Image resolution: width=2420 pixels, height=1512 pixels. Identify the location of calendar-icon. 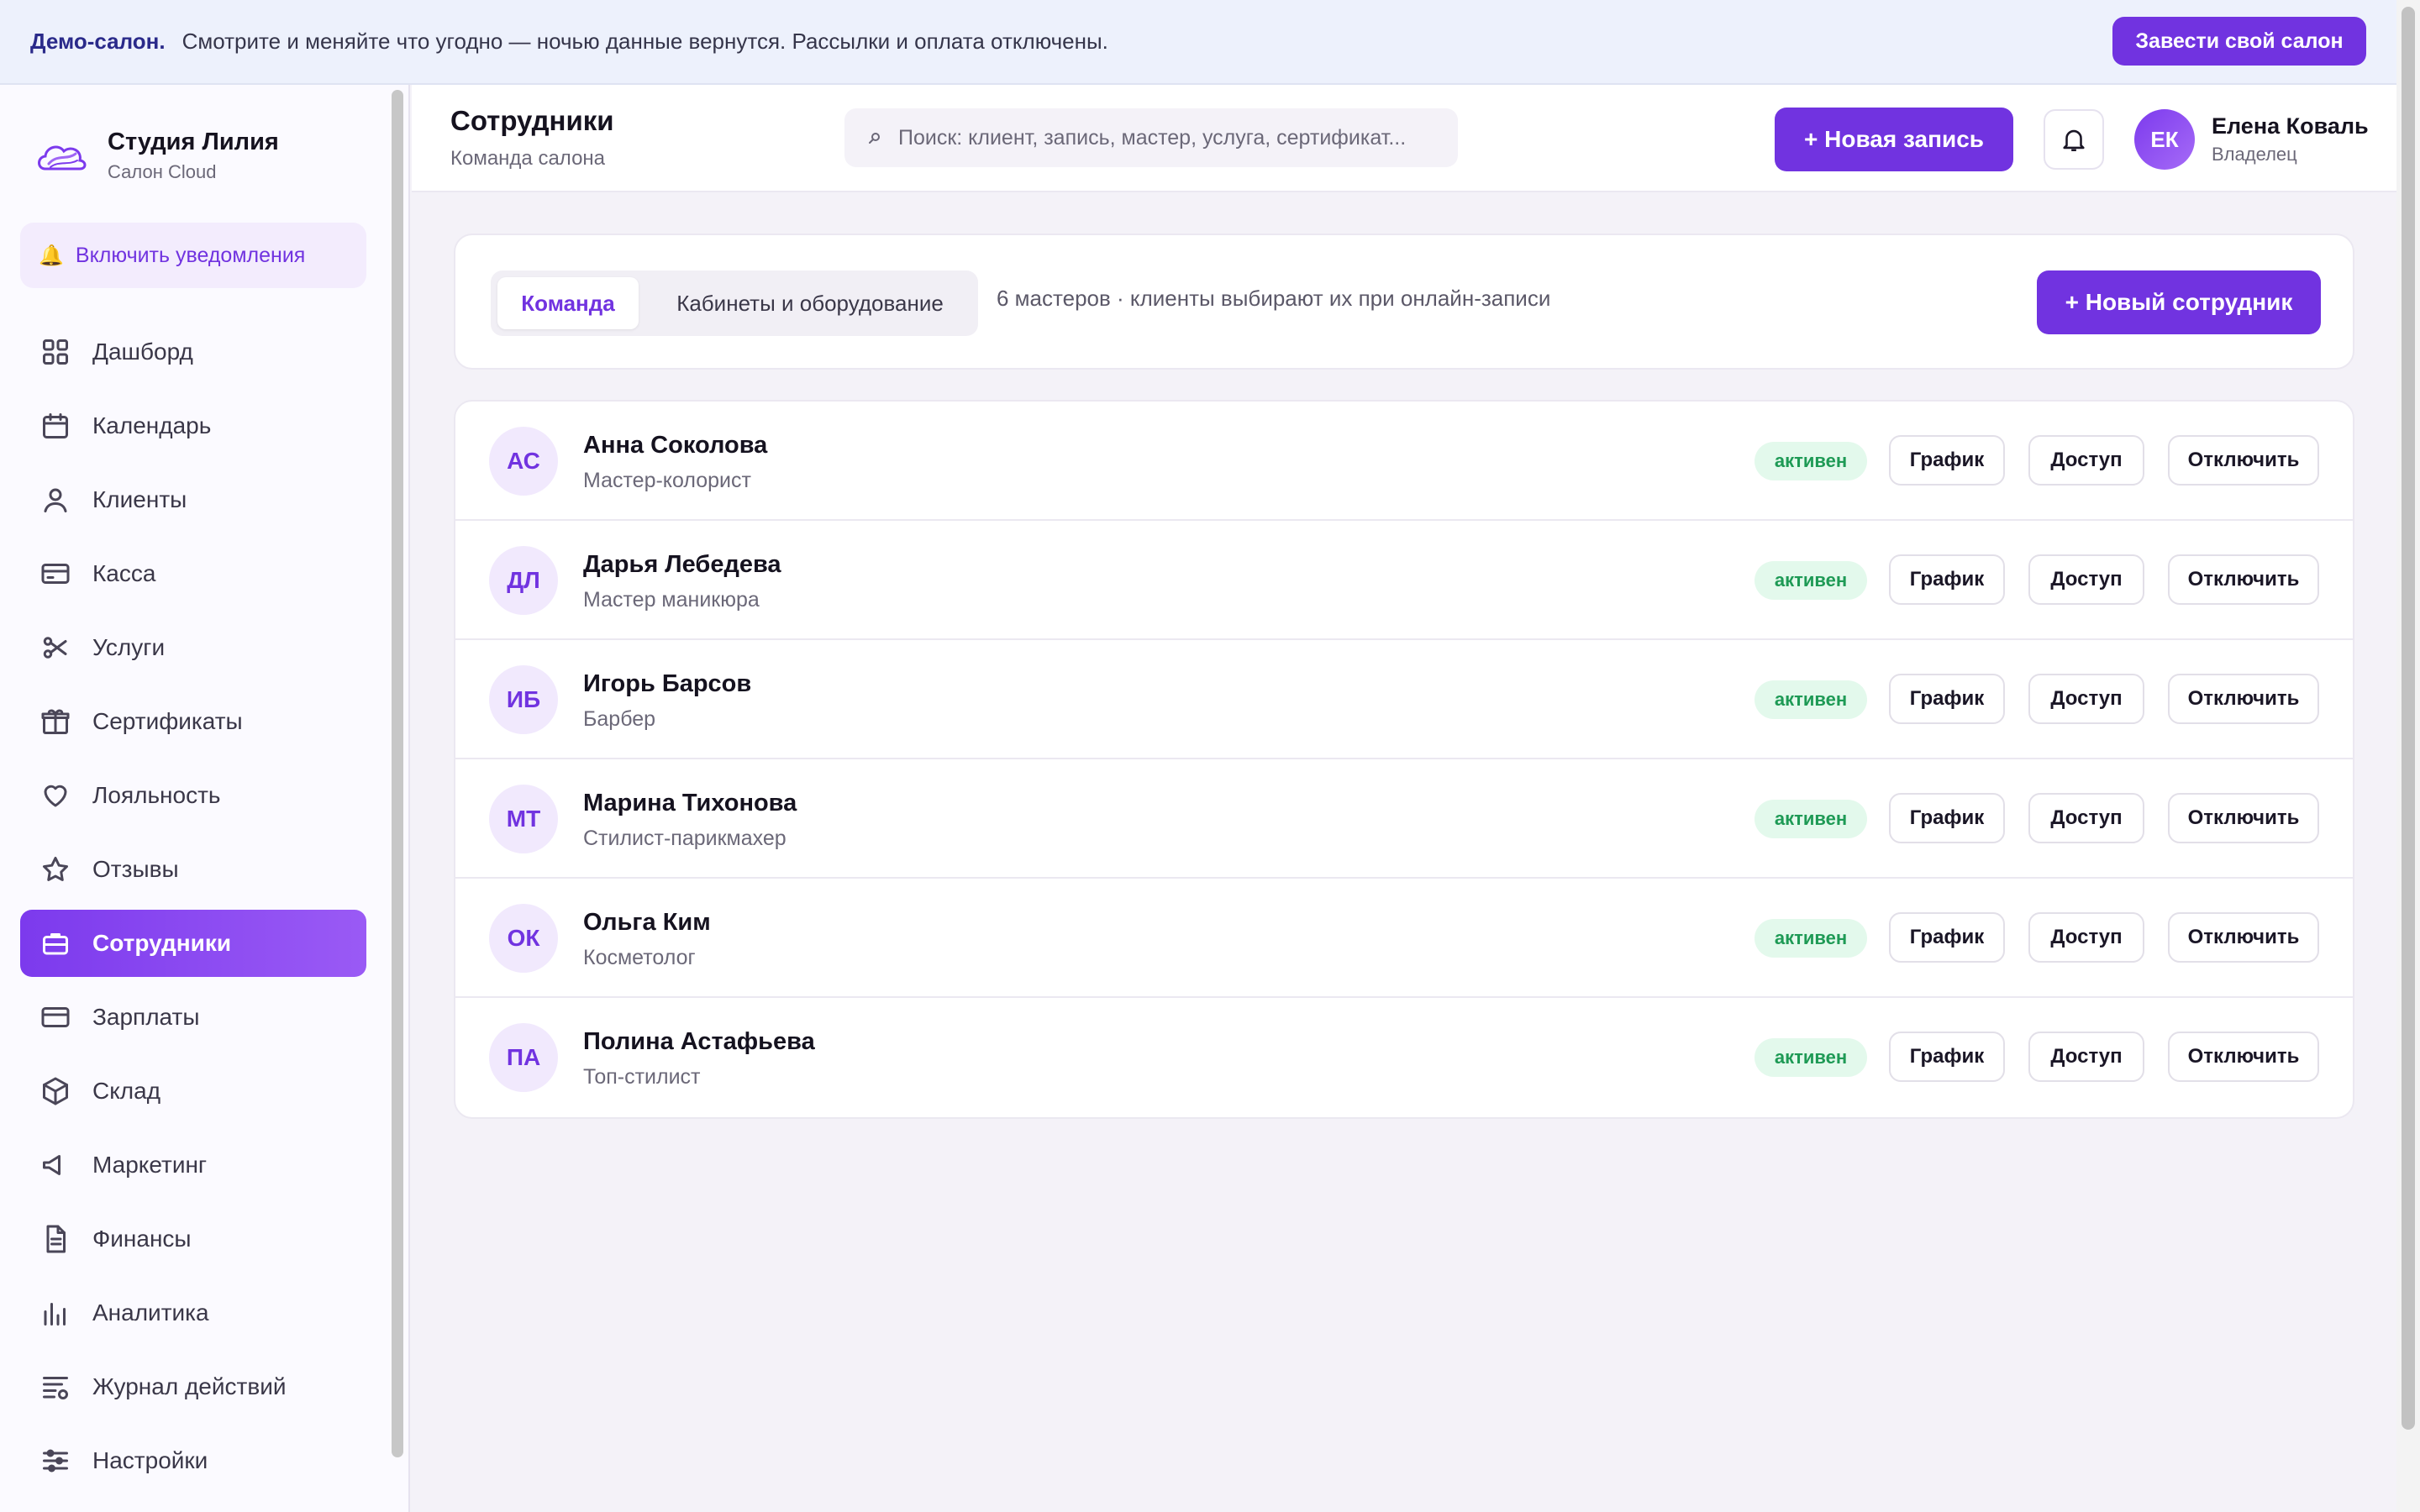
(55, 425).